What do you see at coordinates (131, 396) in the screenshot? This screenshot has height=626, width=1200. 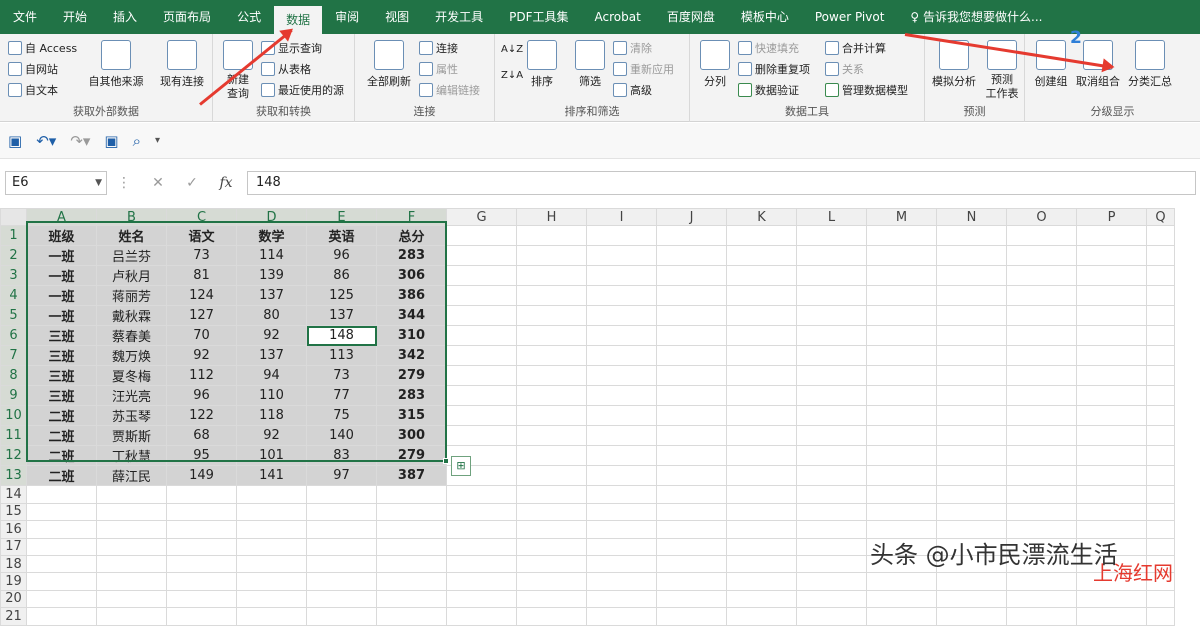 I see `cell: 汪光亮` at bounding box center [131, 396].